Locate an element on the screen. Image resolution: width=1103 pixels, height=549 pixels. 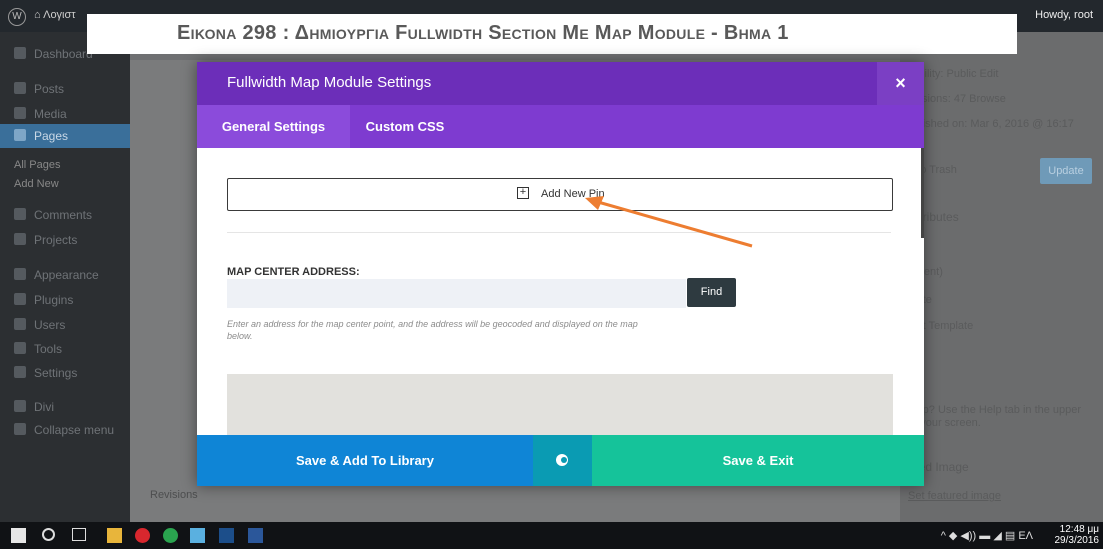
sidebar-item-label: Plugins is located at coordinates (54, 300).